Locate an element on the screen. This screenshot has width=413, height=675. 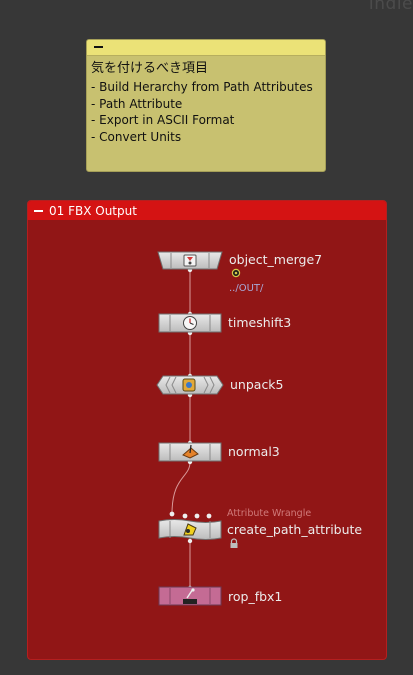
lock-icon is located at coordinates (234, 543).